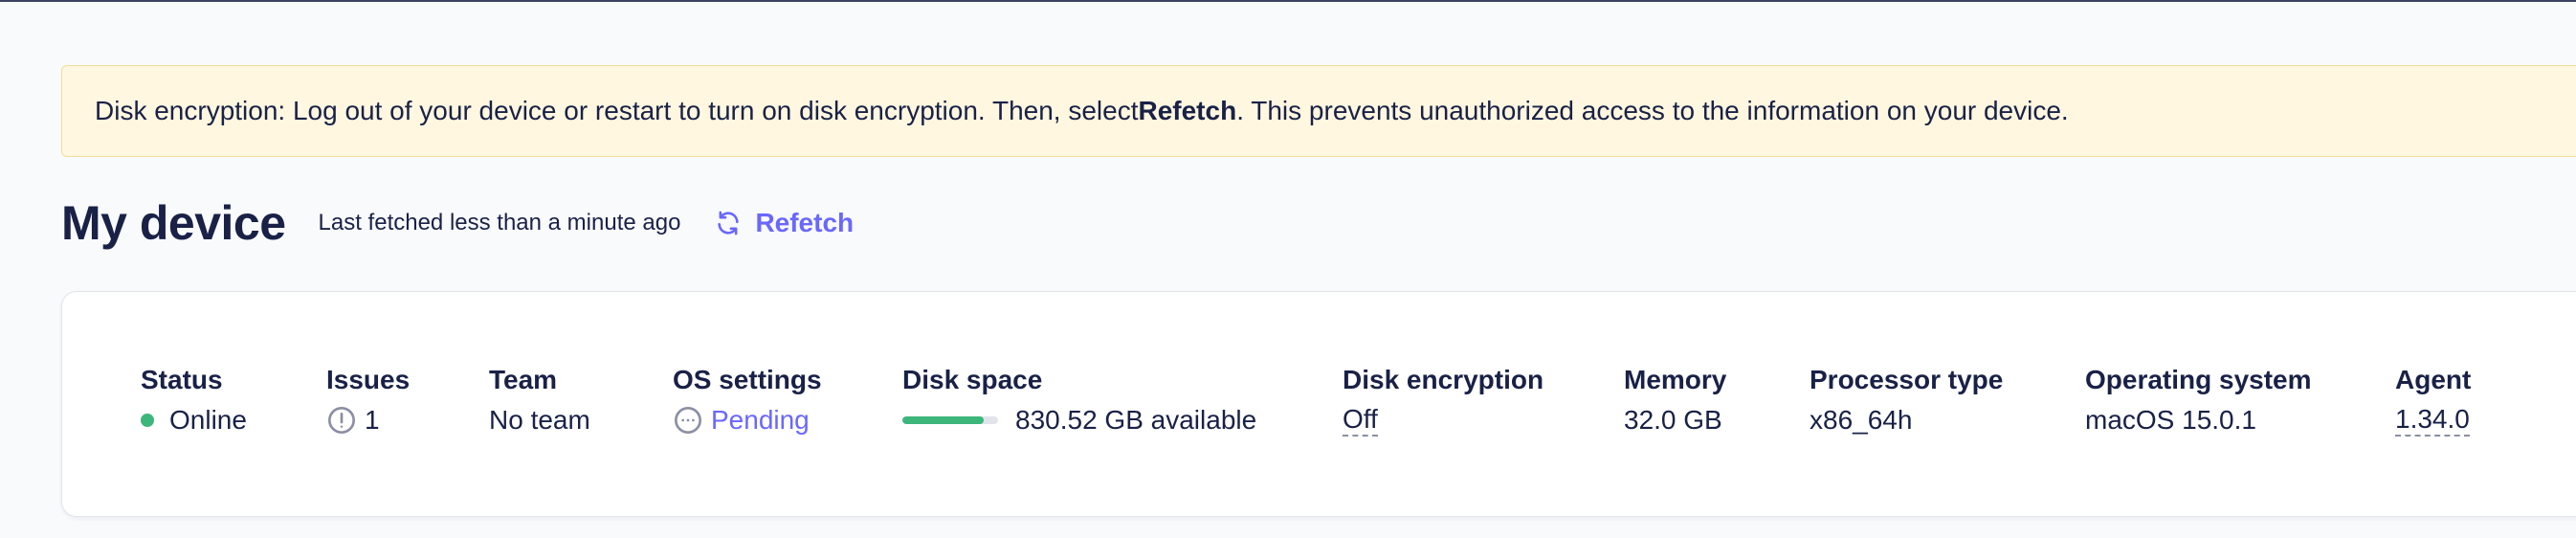  Describe the element at coordinates (1907, 379) in the screenshot. I see `processor-label: Processor type` at that location.